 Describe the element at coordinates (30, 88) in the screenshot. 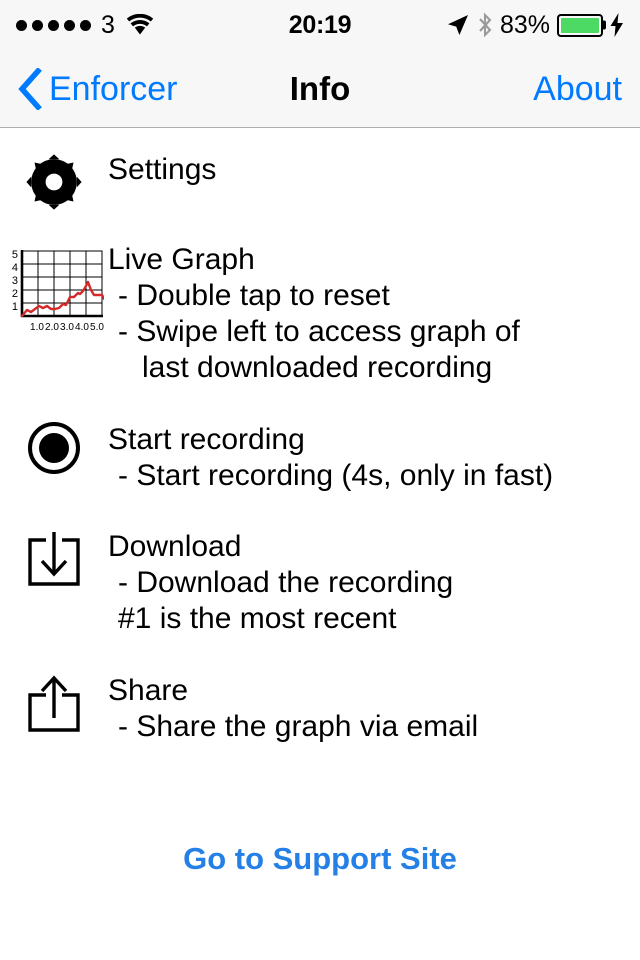

I see `chevron-left-icon` at that location.